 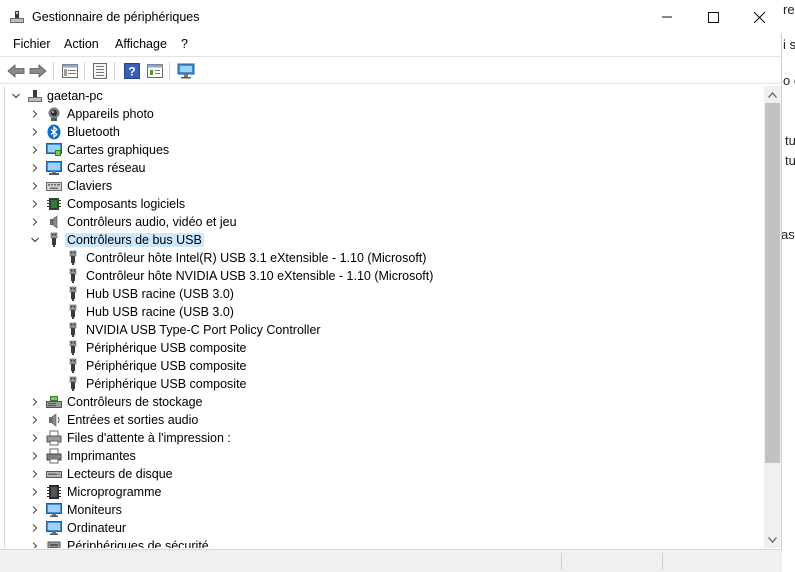 What do you see at coordinates (101, 456) in the screenshot?
I see `tree-category-label: Imprimantes` at bounding box center [101, 456].